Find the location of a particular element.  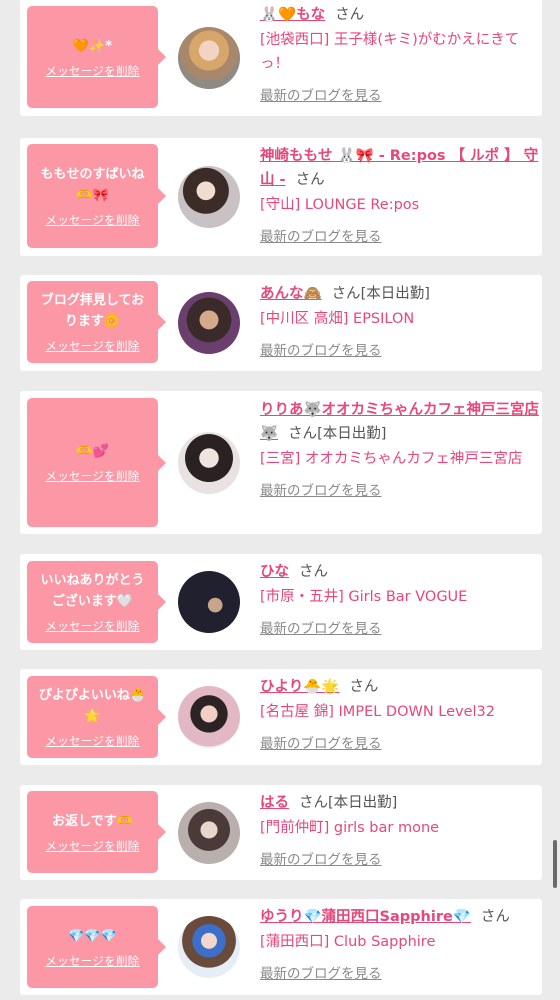

shop-label: [名古屋 錦] IMPEL DOWN Level32 is located at coordinates (378, 712).